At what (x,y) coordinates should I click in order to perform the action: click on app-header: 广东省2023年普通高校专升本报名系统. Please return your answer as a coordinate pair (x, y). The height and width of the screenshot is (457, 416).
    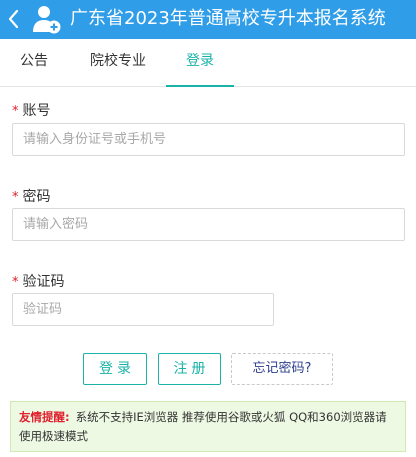
    Looking at the image, I should click on (208, 19).